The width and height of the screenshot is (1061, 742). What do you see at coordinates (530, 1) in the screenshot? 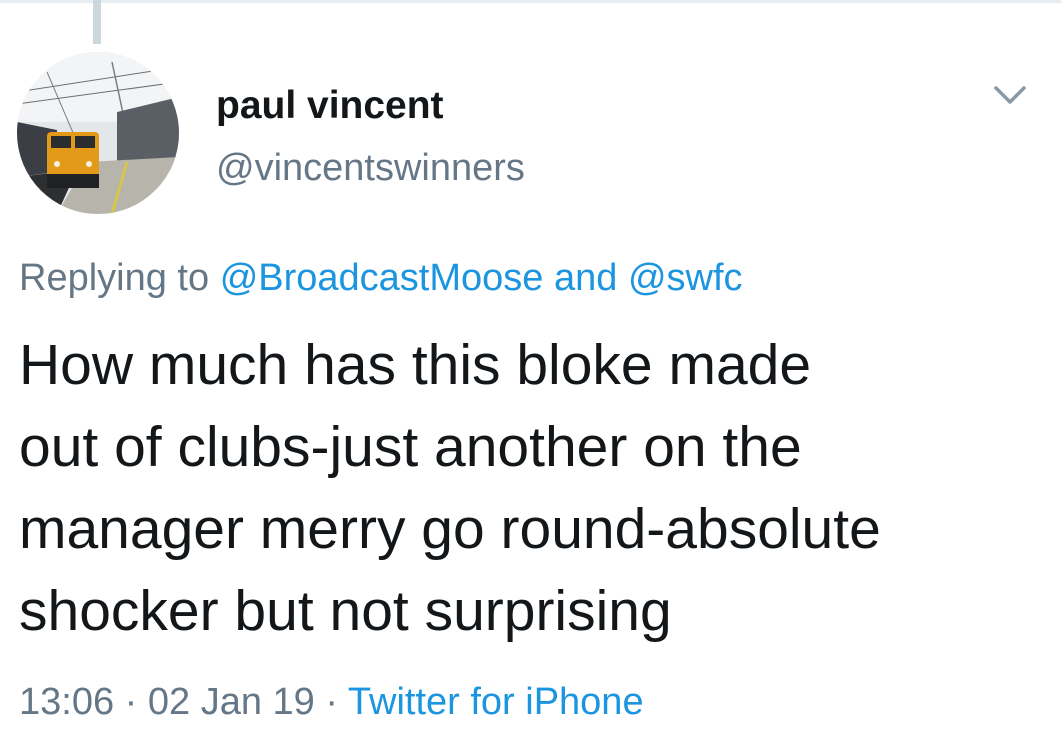
I see `top-divider` at bounding box center [530, 1].